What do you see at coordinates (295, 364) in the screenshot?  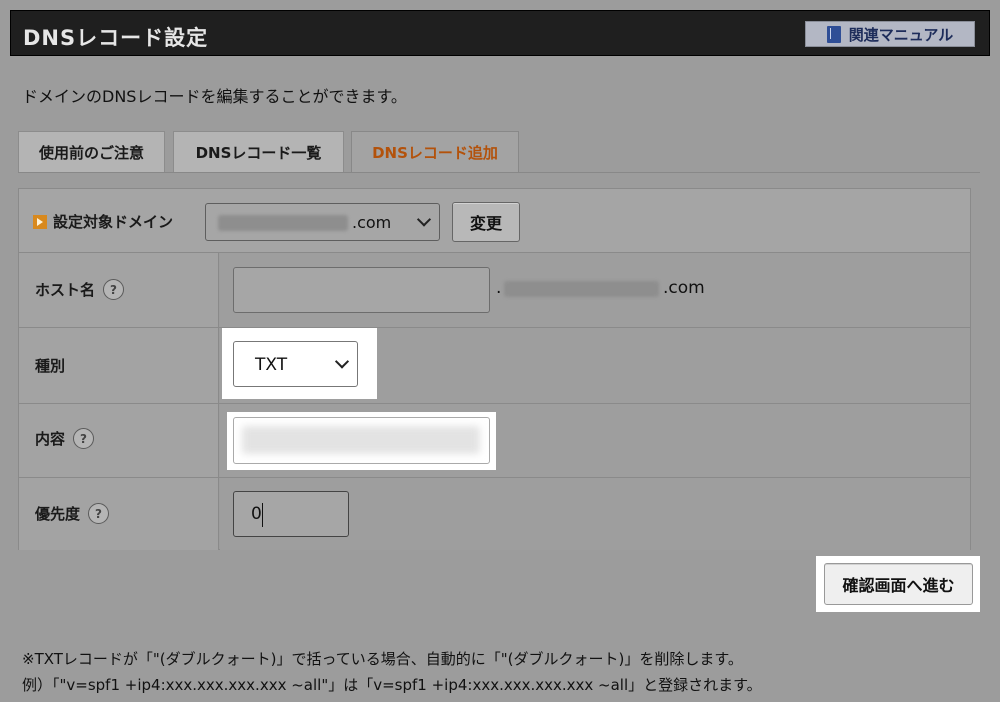 I see `record-type-select: TXT` at bounding box center [295, 364].